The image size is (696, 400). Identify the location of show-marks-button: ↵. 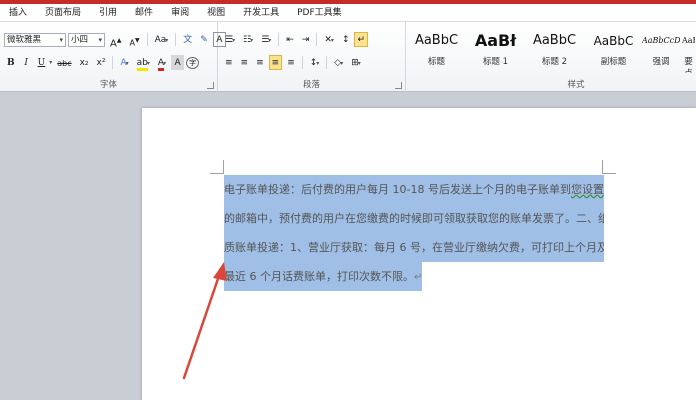
(361, 39).